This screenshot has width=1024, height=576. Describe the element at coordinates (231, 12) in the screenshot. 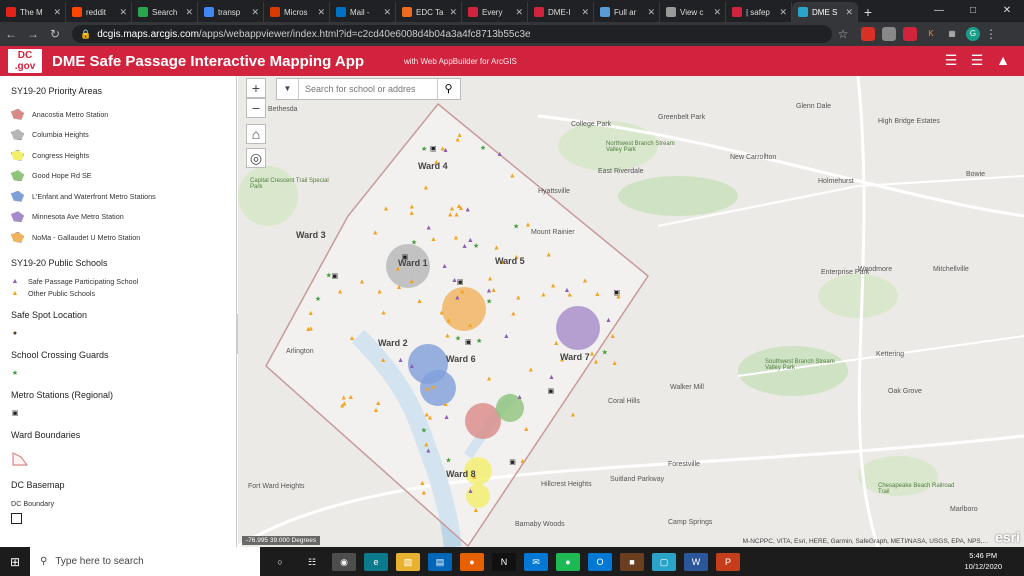

I see `browser-tab: transp ✕` at that location.